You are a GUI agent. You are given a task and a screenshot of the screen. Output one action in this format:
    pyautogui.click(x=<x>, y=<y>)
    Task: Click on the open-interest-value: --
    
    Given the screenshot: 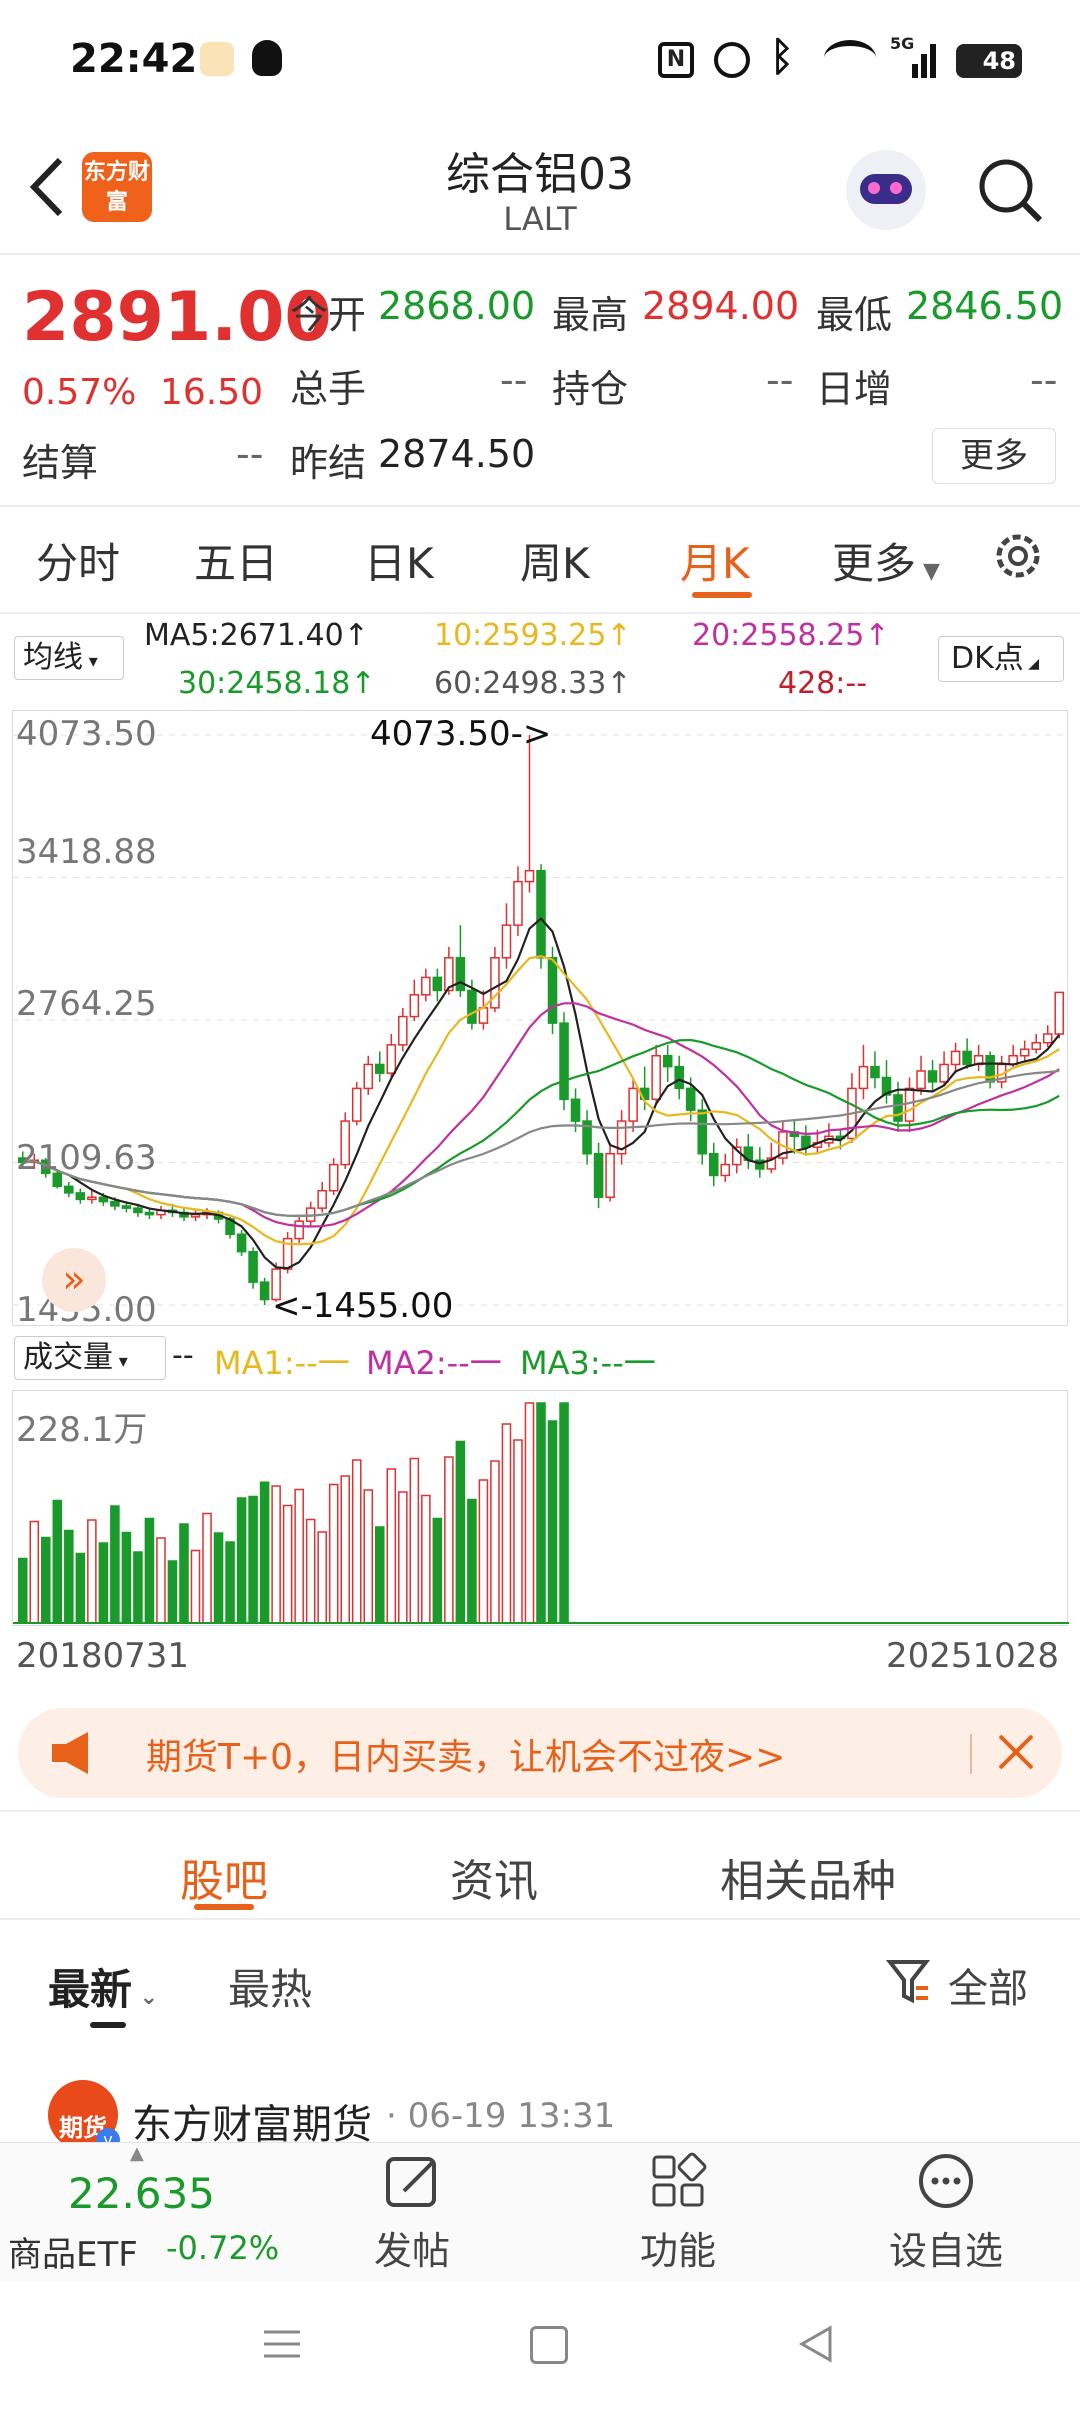 What is the action you would take?
    pyautogui.click(x=780, y=380)
    